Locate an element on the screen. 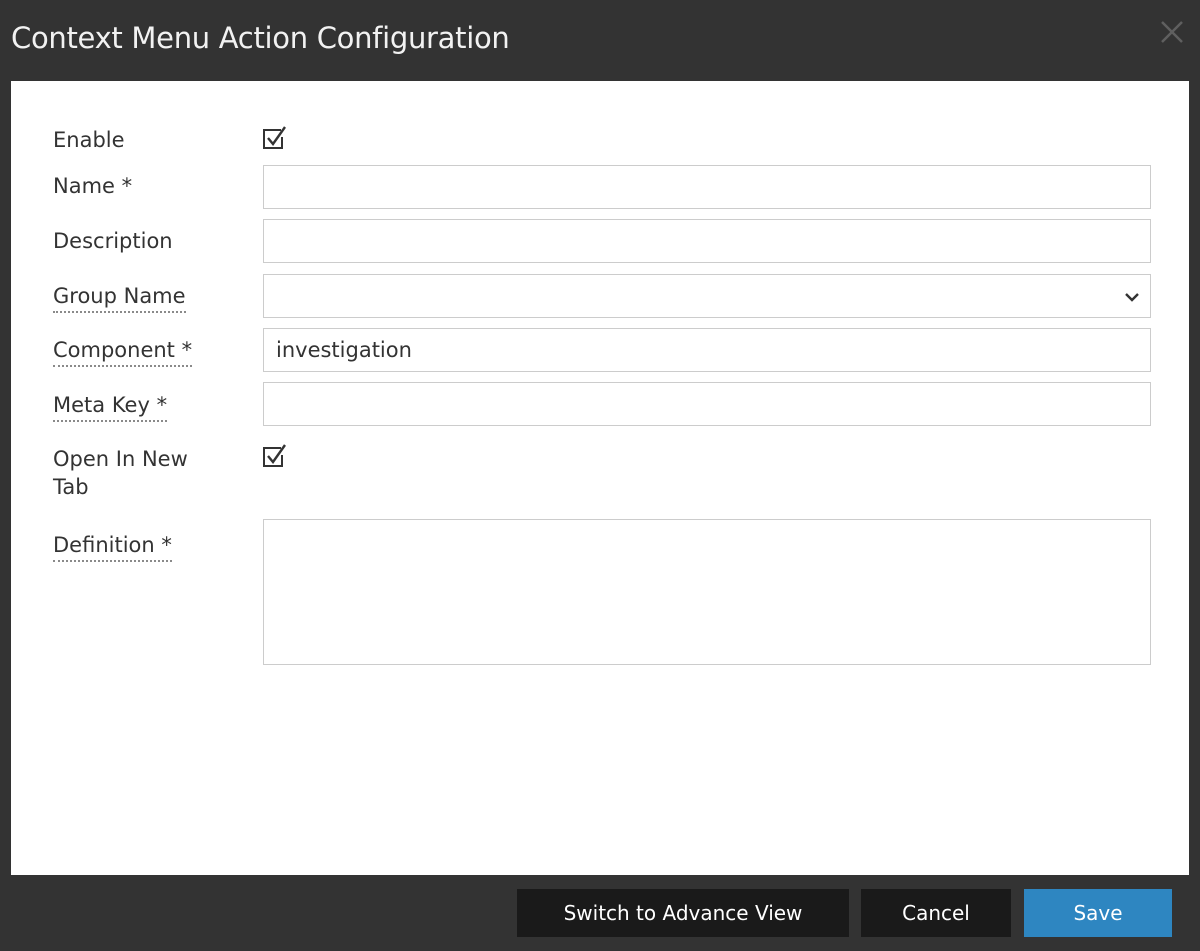  open-in-new-tab-label-line2: Tab is located at coordinates (71, 487).